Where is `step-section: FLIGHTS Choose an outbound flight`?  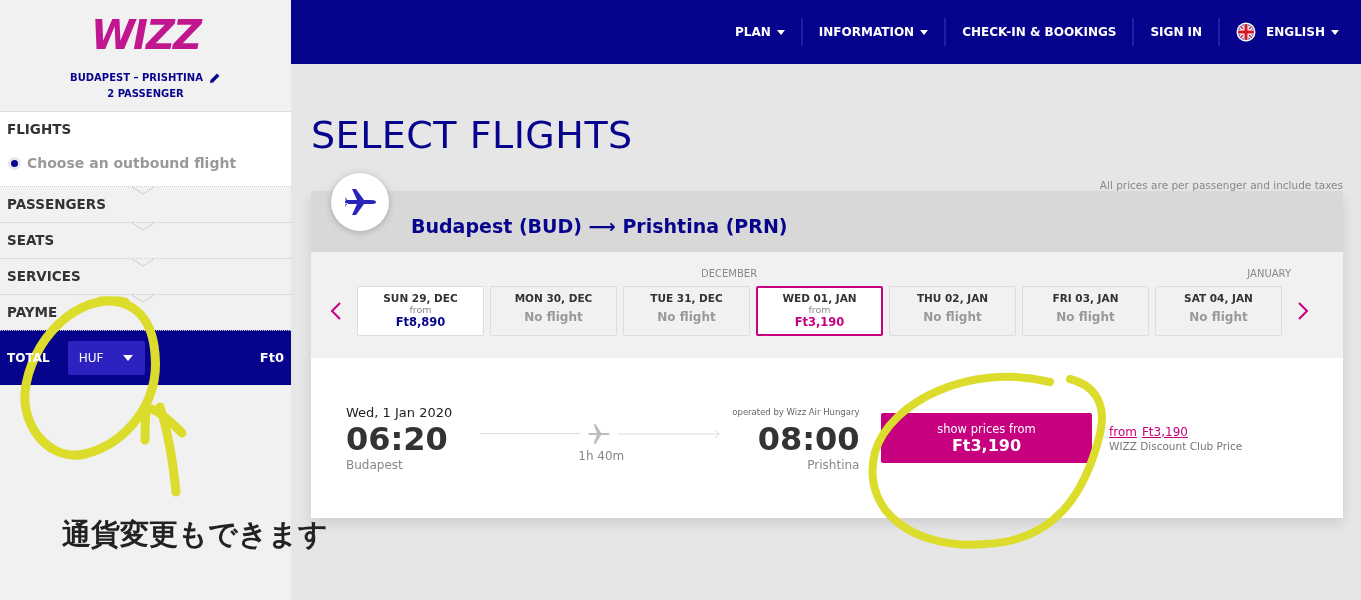
step-section: FLIGHTS Choose an outbound flight is located at coordinates (145, 149).